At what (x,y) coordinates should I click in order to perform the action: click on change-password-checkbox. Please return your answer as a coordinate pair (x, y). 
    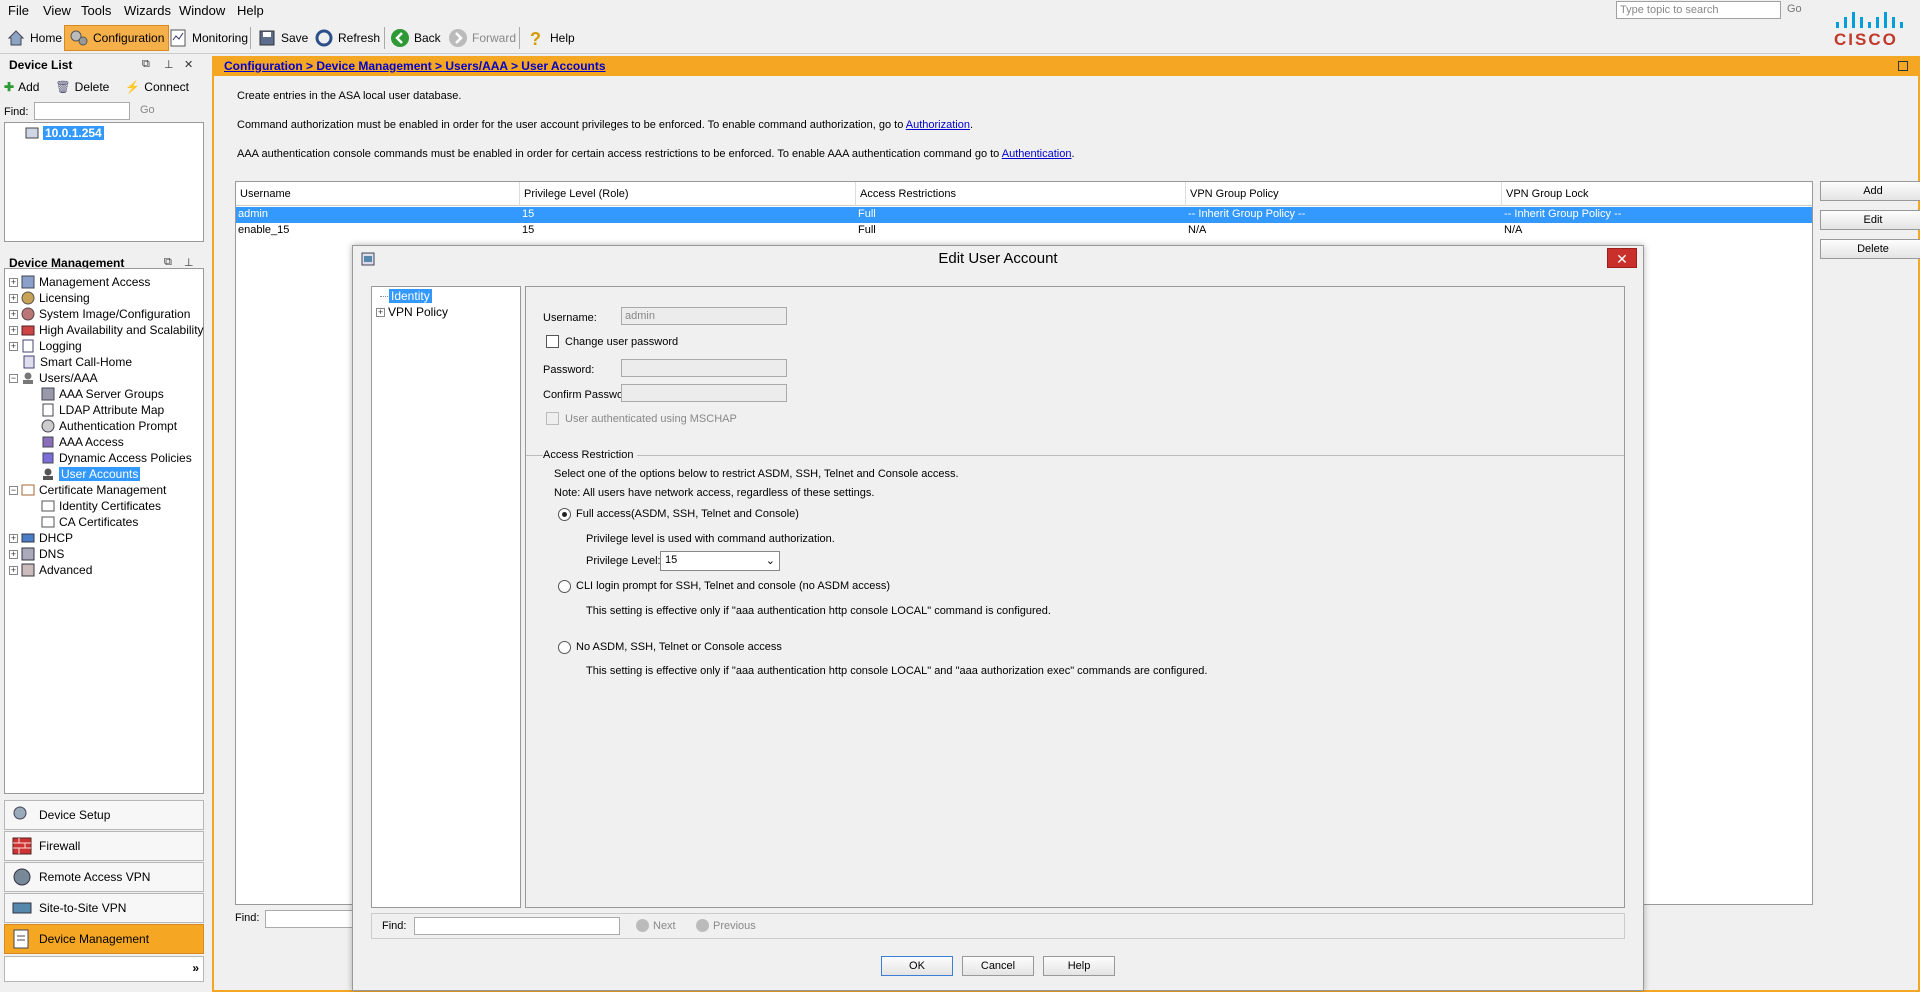
    Looking at the image, I should click on (552, 341).